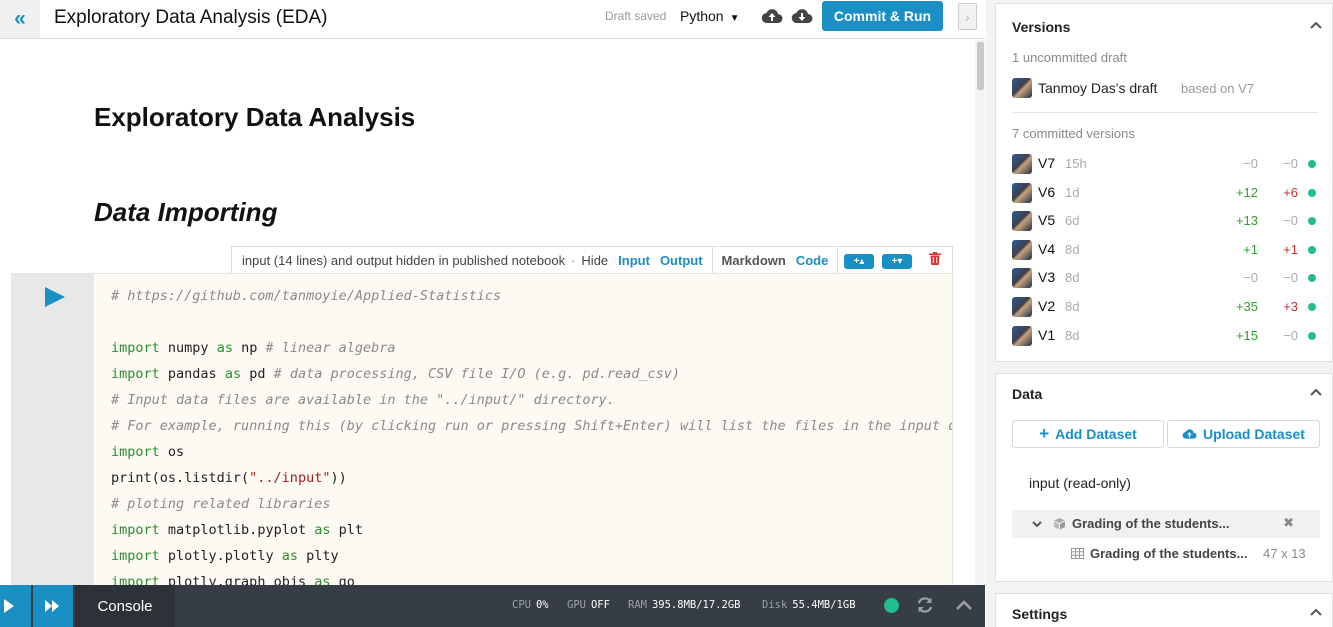 The image size is (1333, 627). Describe the element at coordinates (1246, 220) in the screenshot. I see `lines-added: +13` at that location.